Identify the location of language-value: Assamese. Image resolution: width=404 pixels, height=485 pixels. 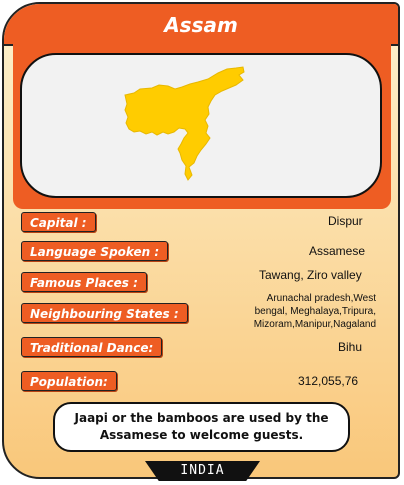
(337, 251).